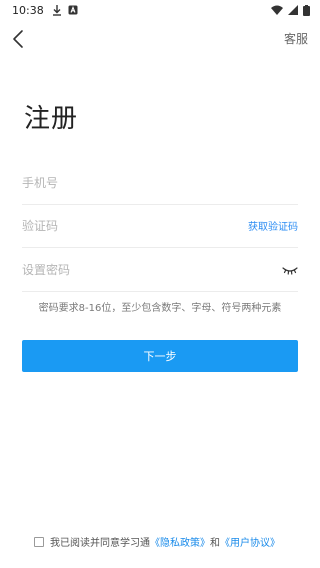 The width and height of the screenshot is (320, 568). What do you see at coordinates (160, 356) in the screenshot?
I see `next-button: 下一步` at bounding box center [160, 356].